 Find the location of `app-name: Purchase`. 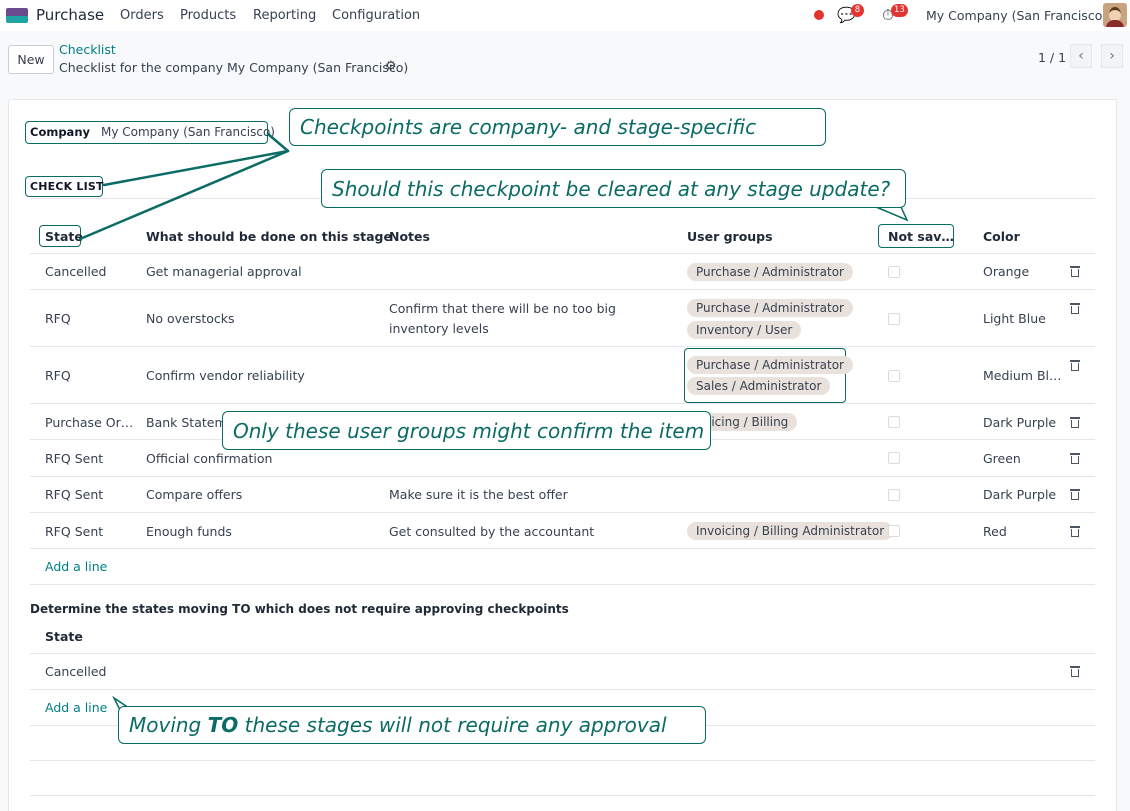

app-name: Purchase is located at coordinates (70, 15).